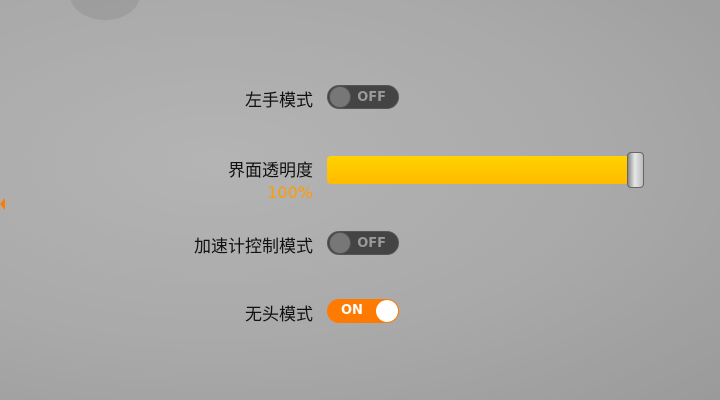  What do you see at coordinates (253, 247) in the screenshot?
I see `accelerometer-mode-label: 加速计控制模式` at bounding box center [253, 247].